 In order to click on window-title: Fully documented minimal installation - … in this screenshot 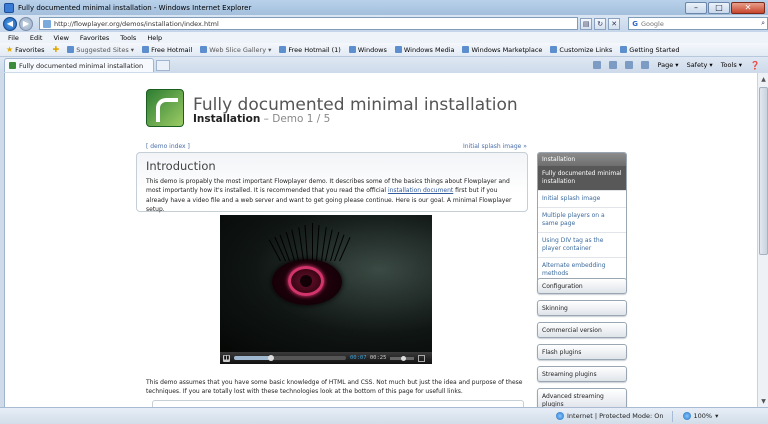, I will do `click(135, 7)`.